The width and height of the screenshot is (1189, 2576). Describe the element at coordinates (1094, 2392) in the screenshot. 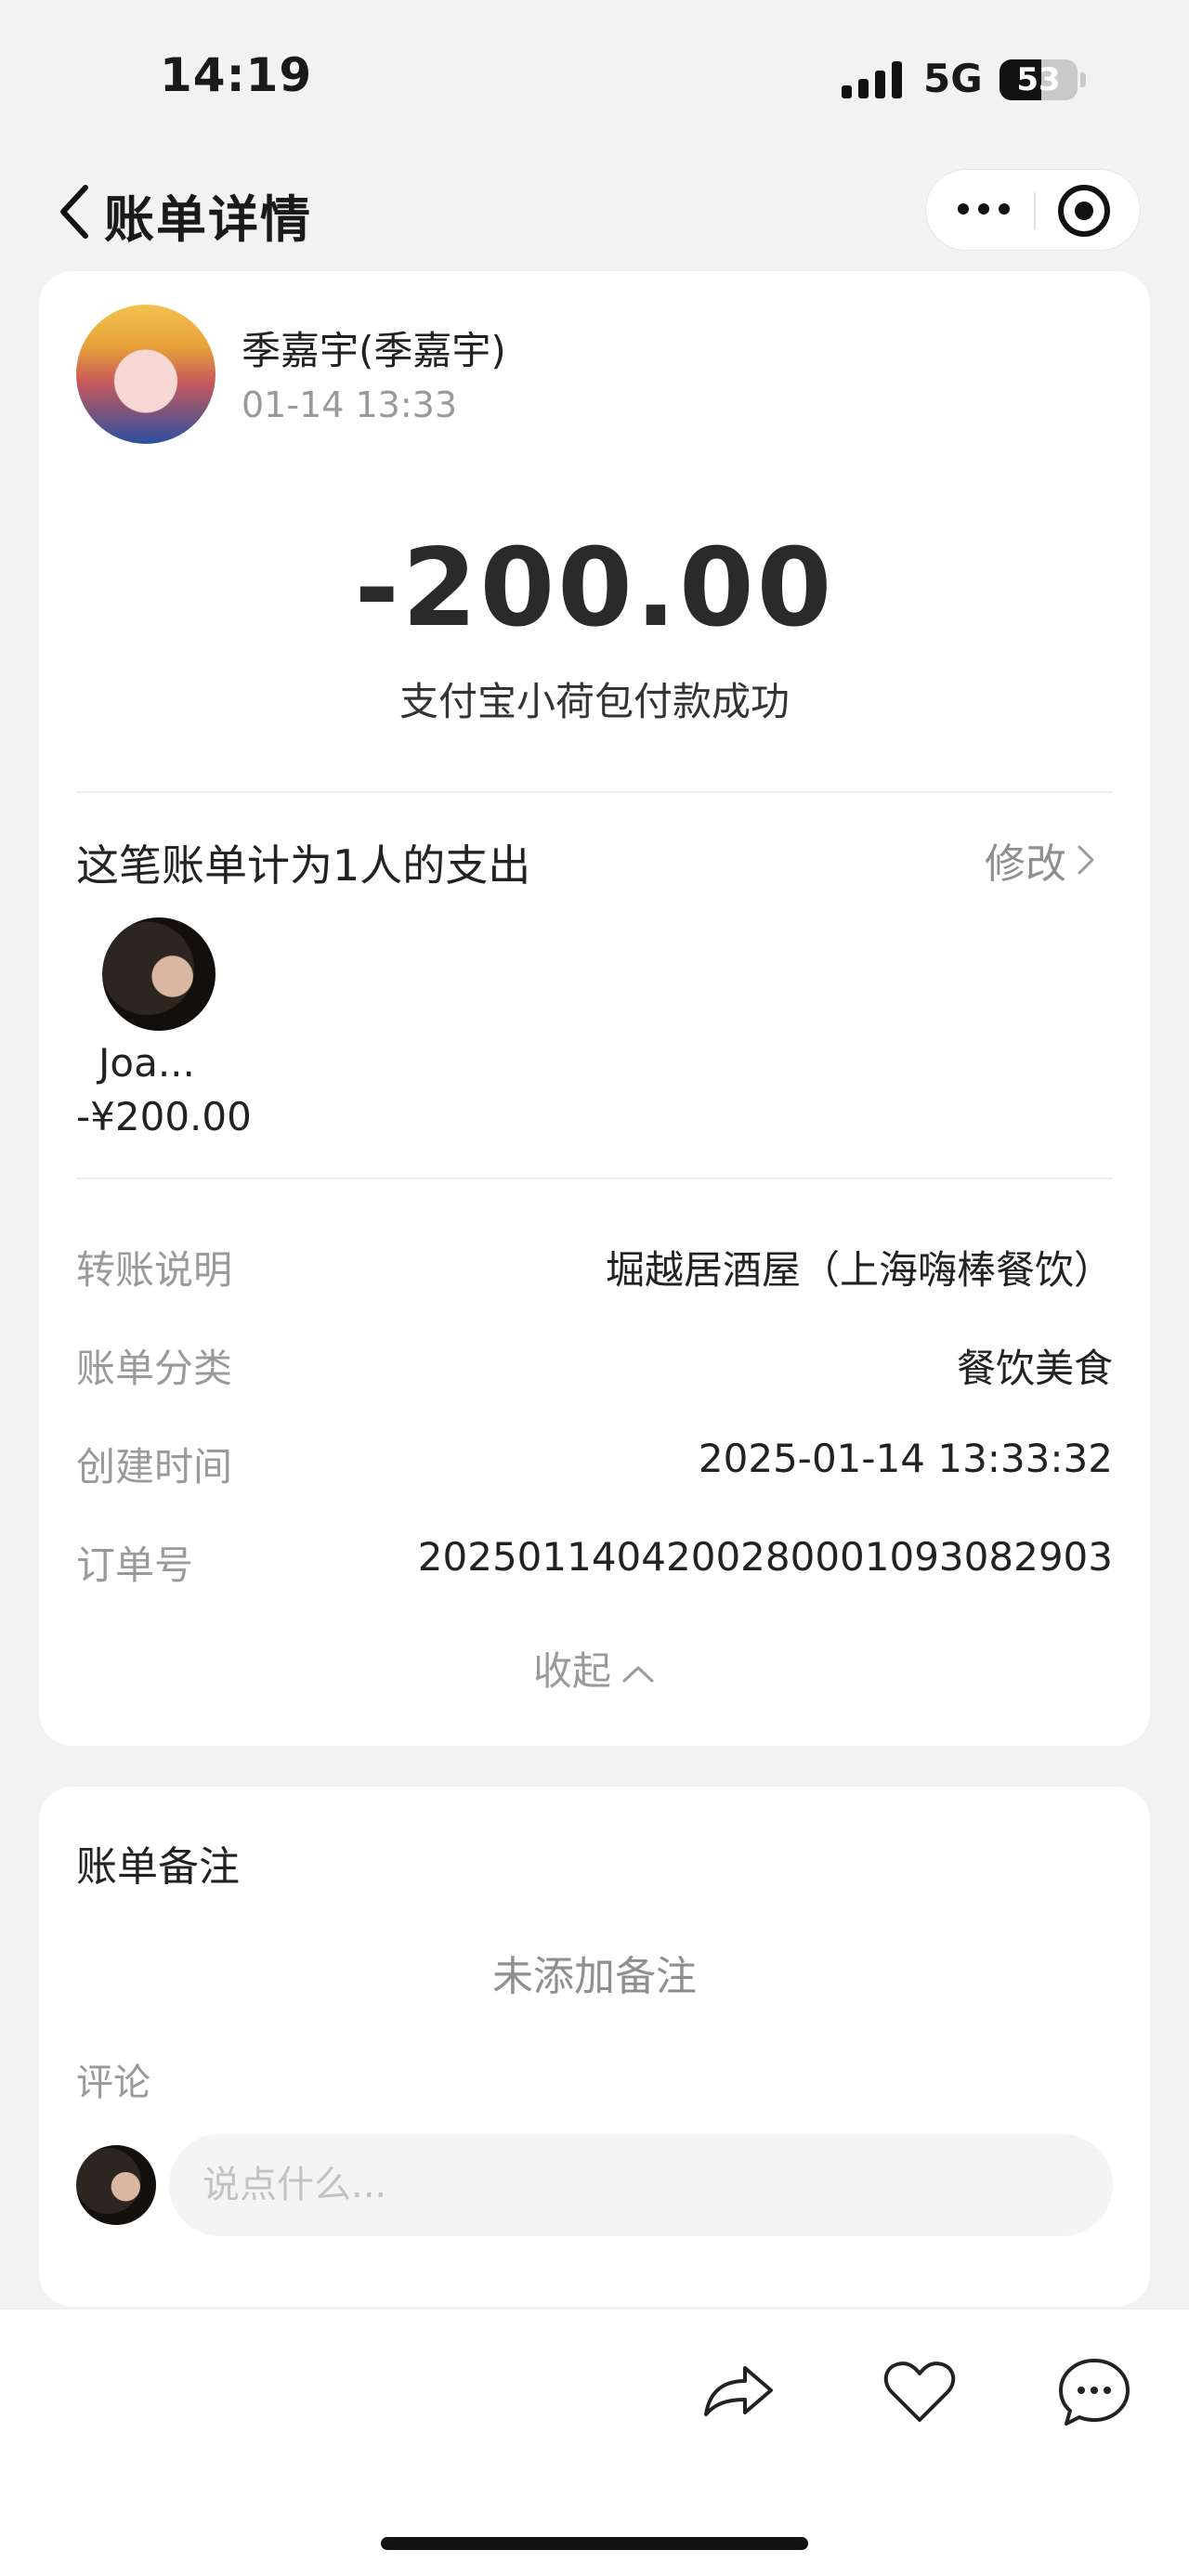

I see `comment-icon` at that location.